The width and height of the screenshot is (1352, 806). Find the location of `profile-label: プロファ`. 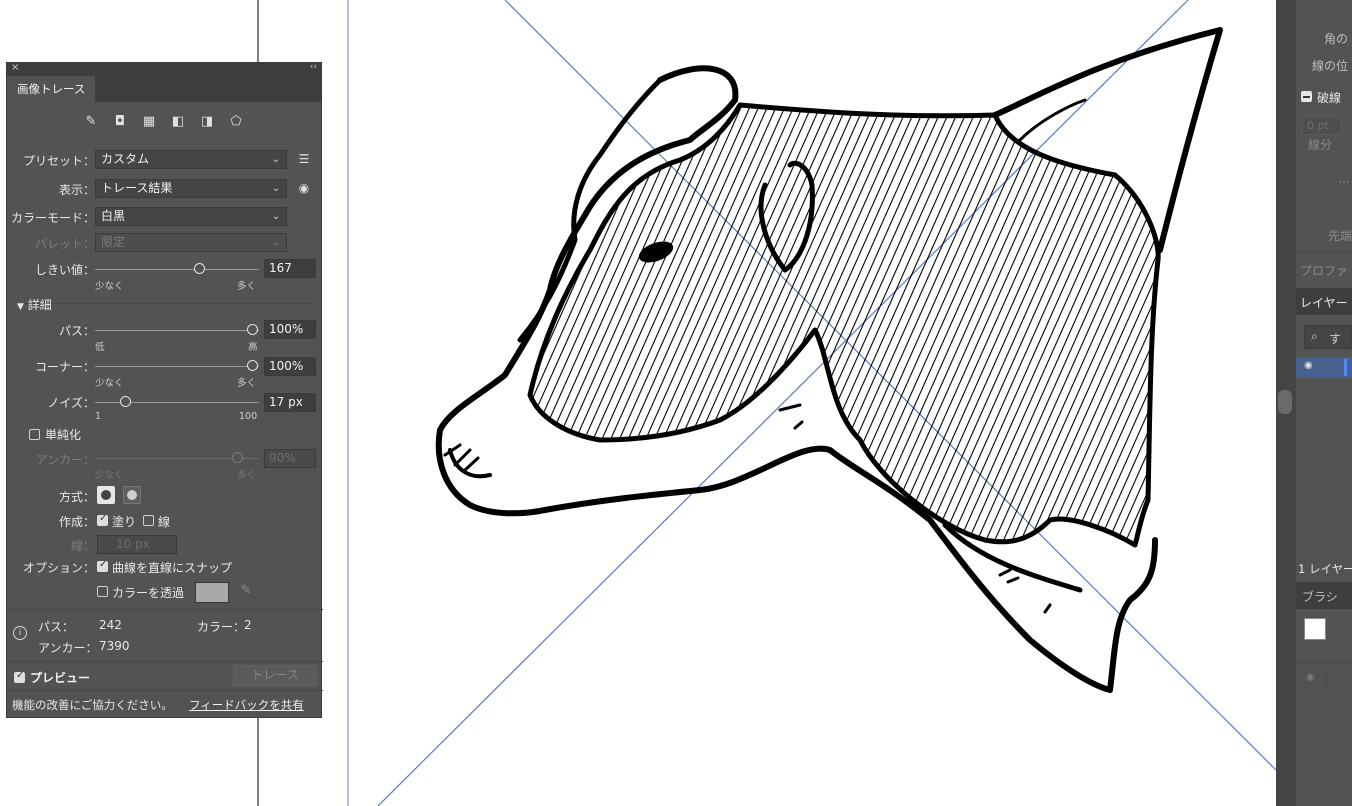

profile-label: プロファ is located at coordinates (1324, 271).